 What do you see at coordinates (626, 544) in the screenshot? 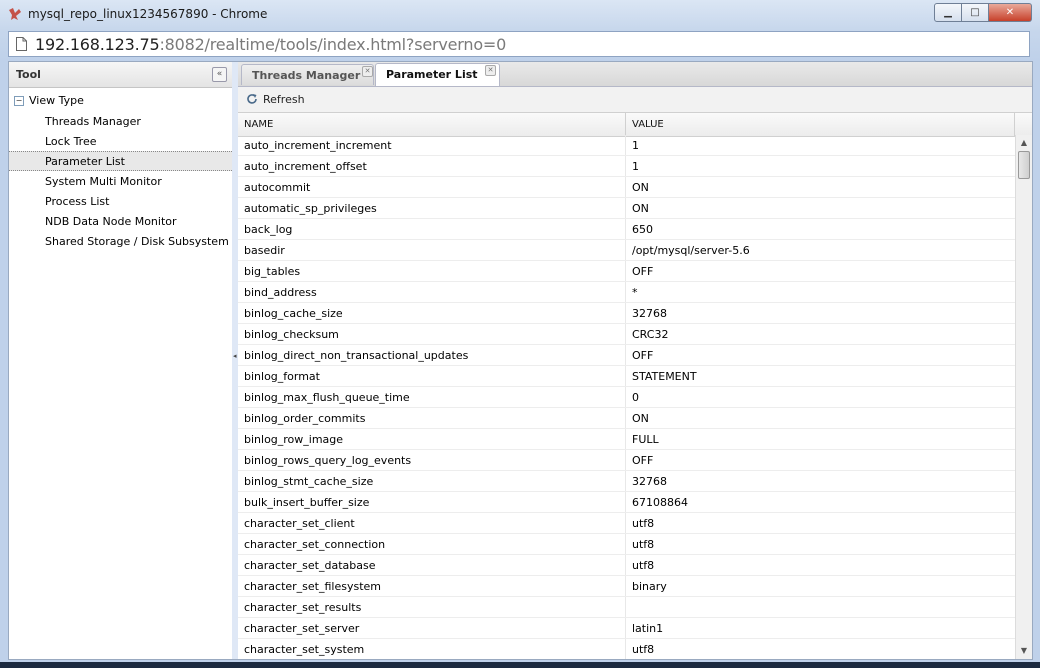
I see `table-row: character_set_connection utf8` at bounding box center [626, 544].